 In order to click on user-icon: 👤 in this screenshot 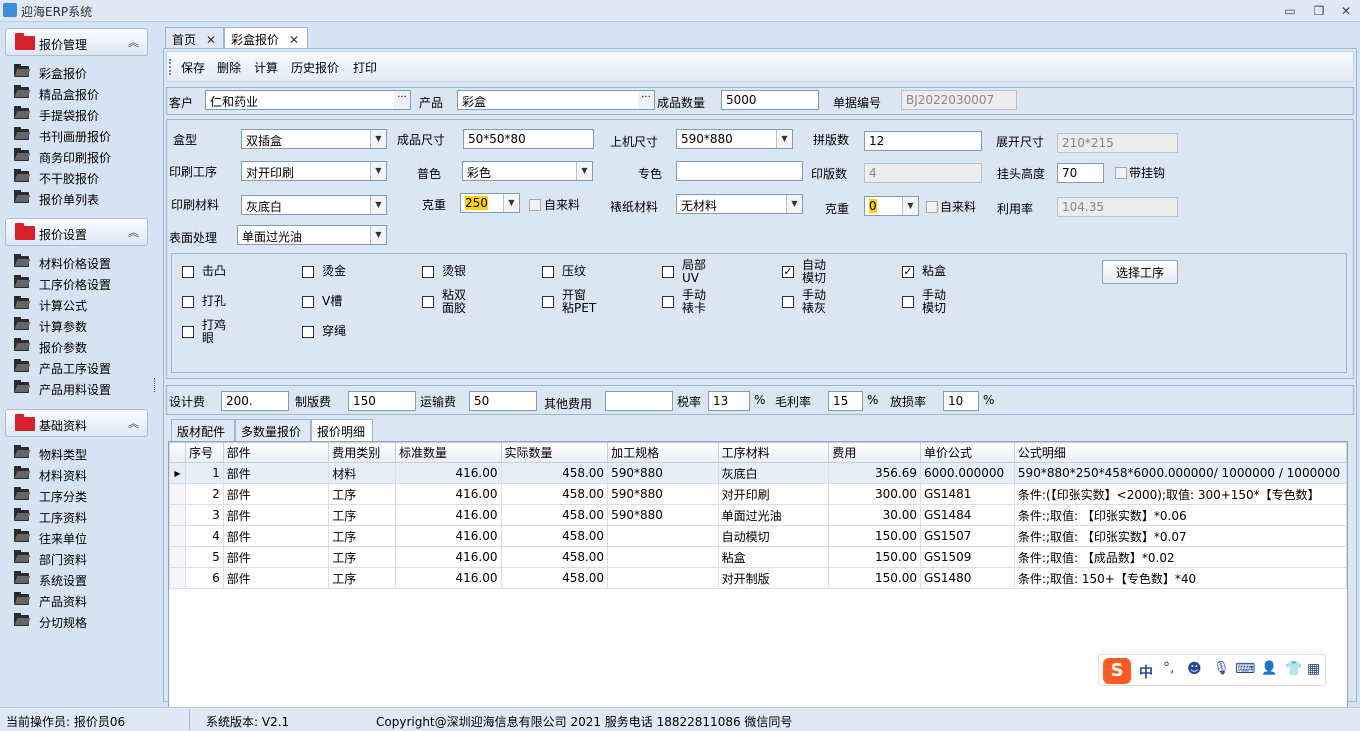, I will do `click(1269, 668)`.